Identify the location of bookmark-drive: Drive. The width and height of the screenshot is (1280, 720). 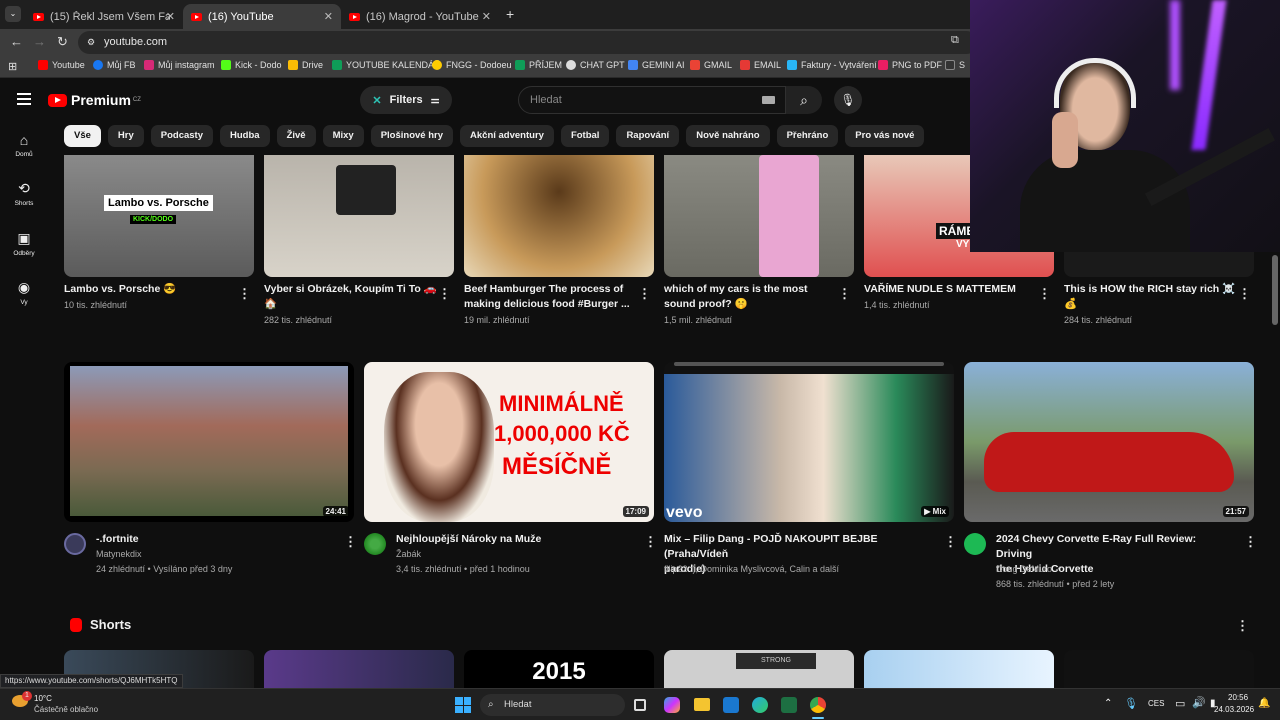
(305, 65).